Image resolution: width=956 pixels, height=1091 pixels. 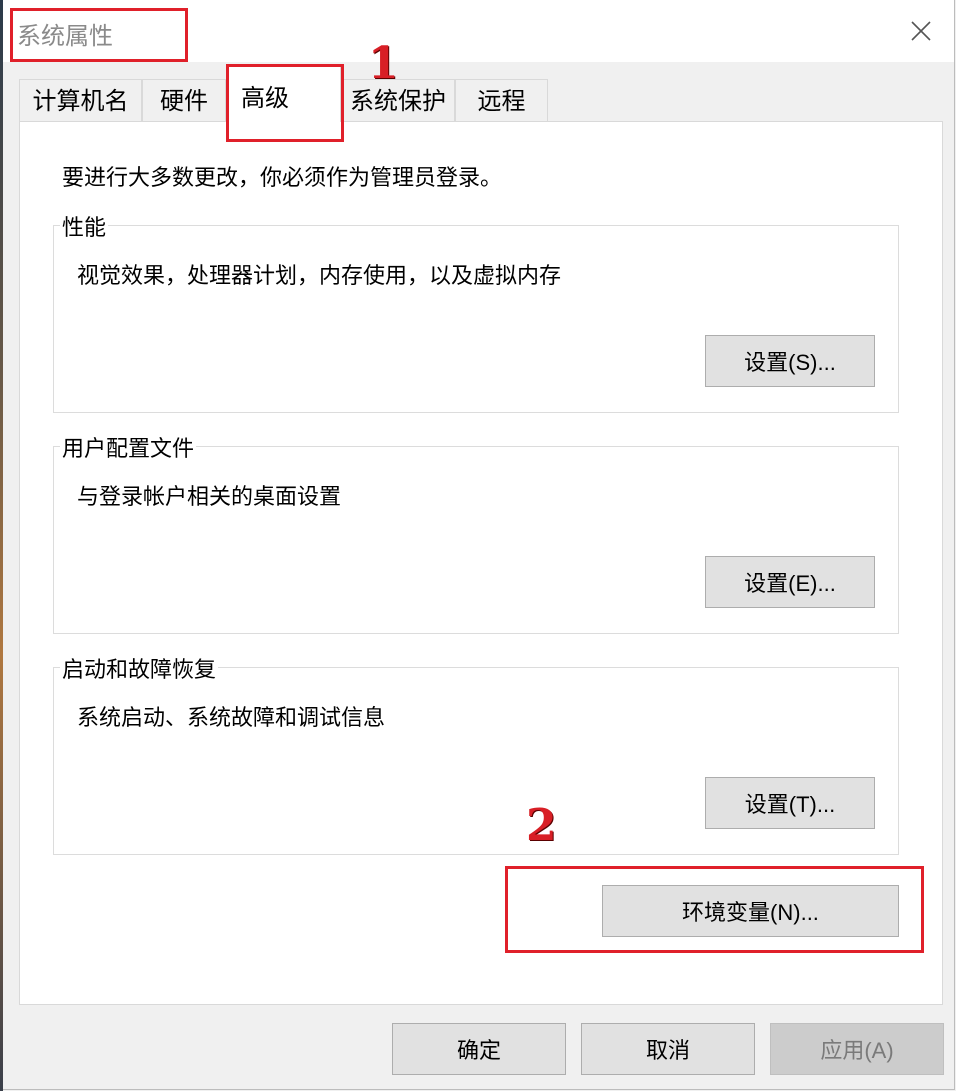 What do you see at coordinates (84, 226) in the screenshot?
I see `performance-group-title: 性能` at bounding box center [84, 226].